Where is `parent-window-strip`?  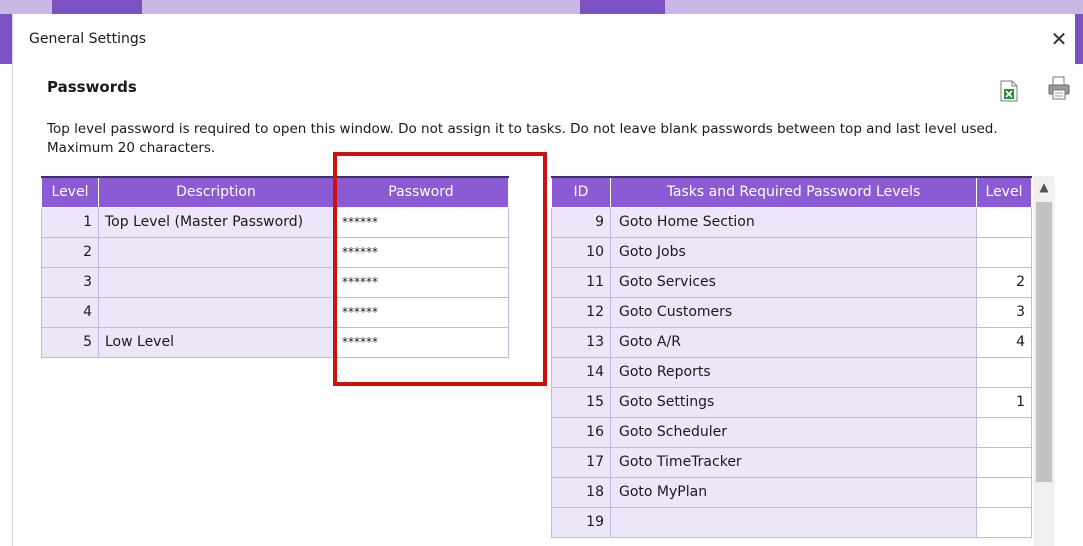 parent-window-strip is located at coordinates (541, 7).